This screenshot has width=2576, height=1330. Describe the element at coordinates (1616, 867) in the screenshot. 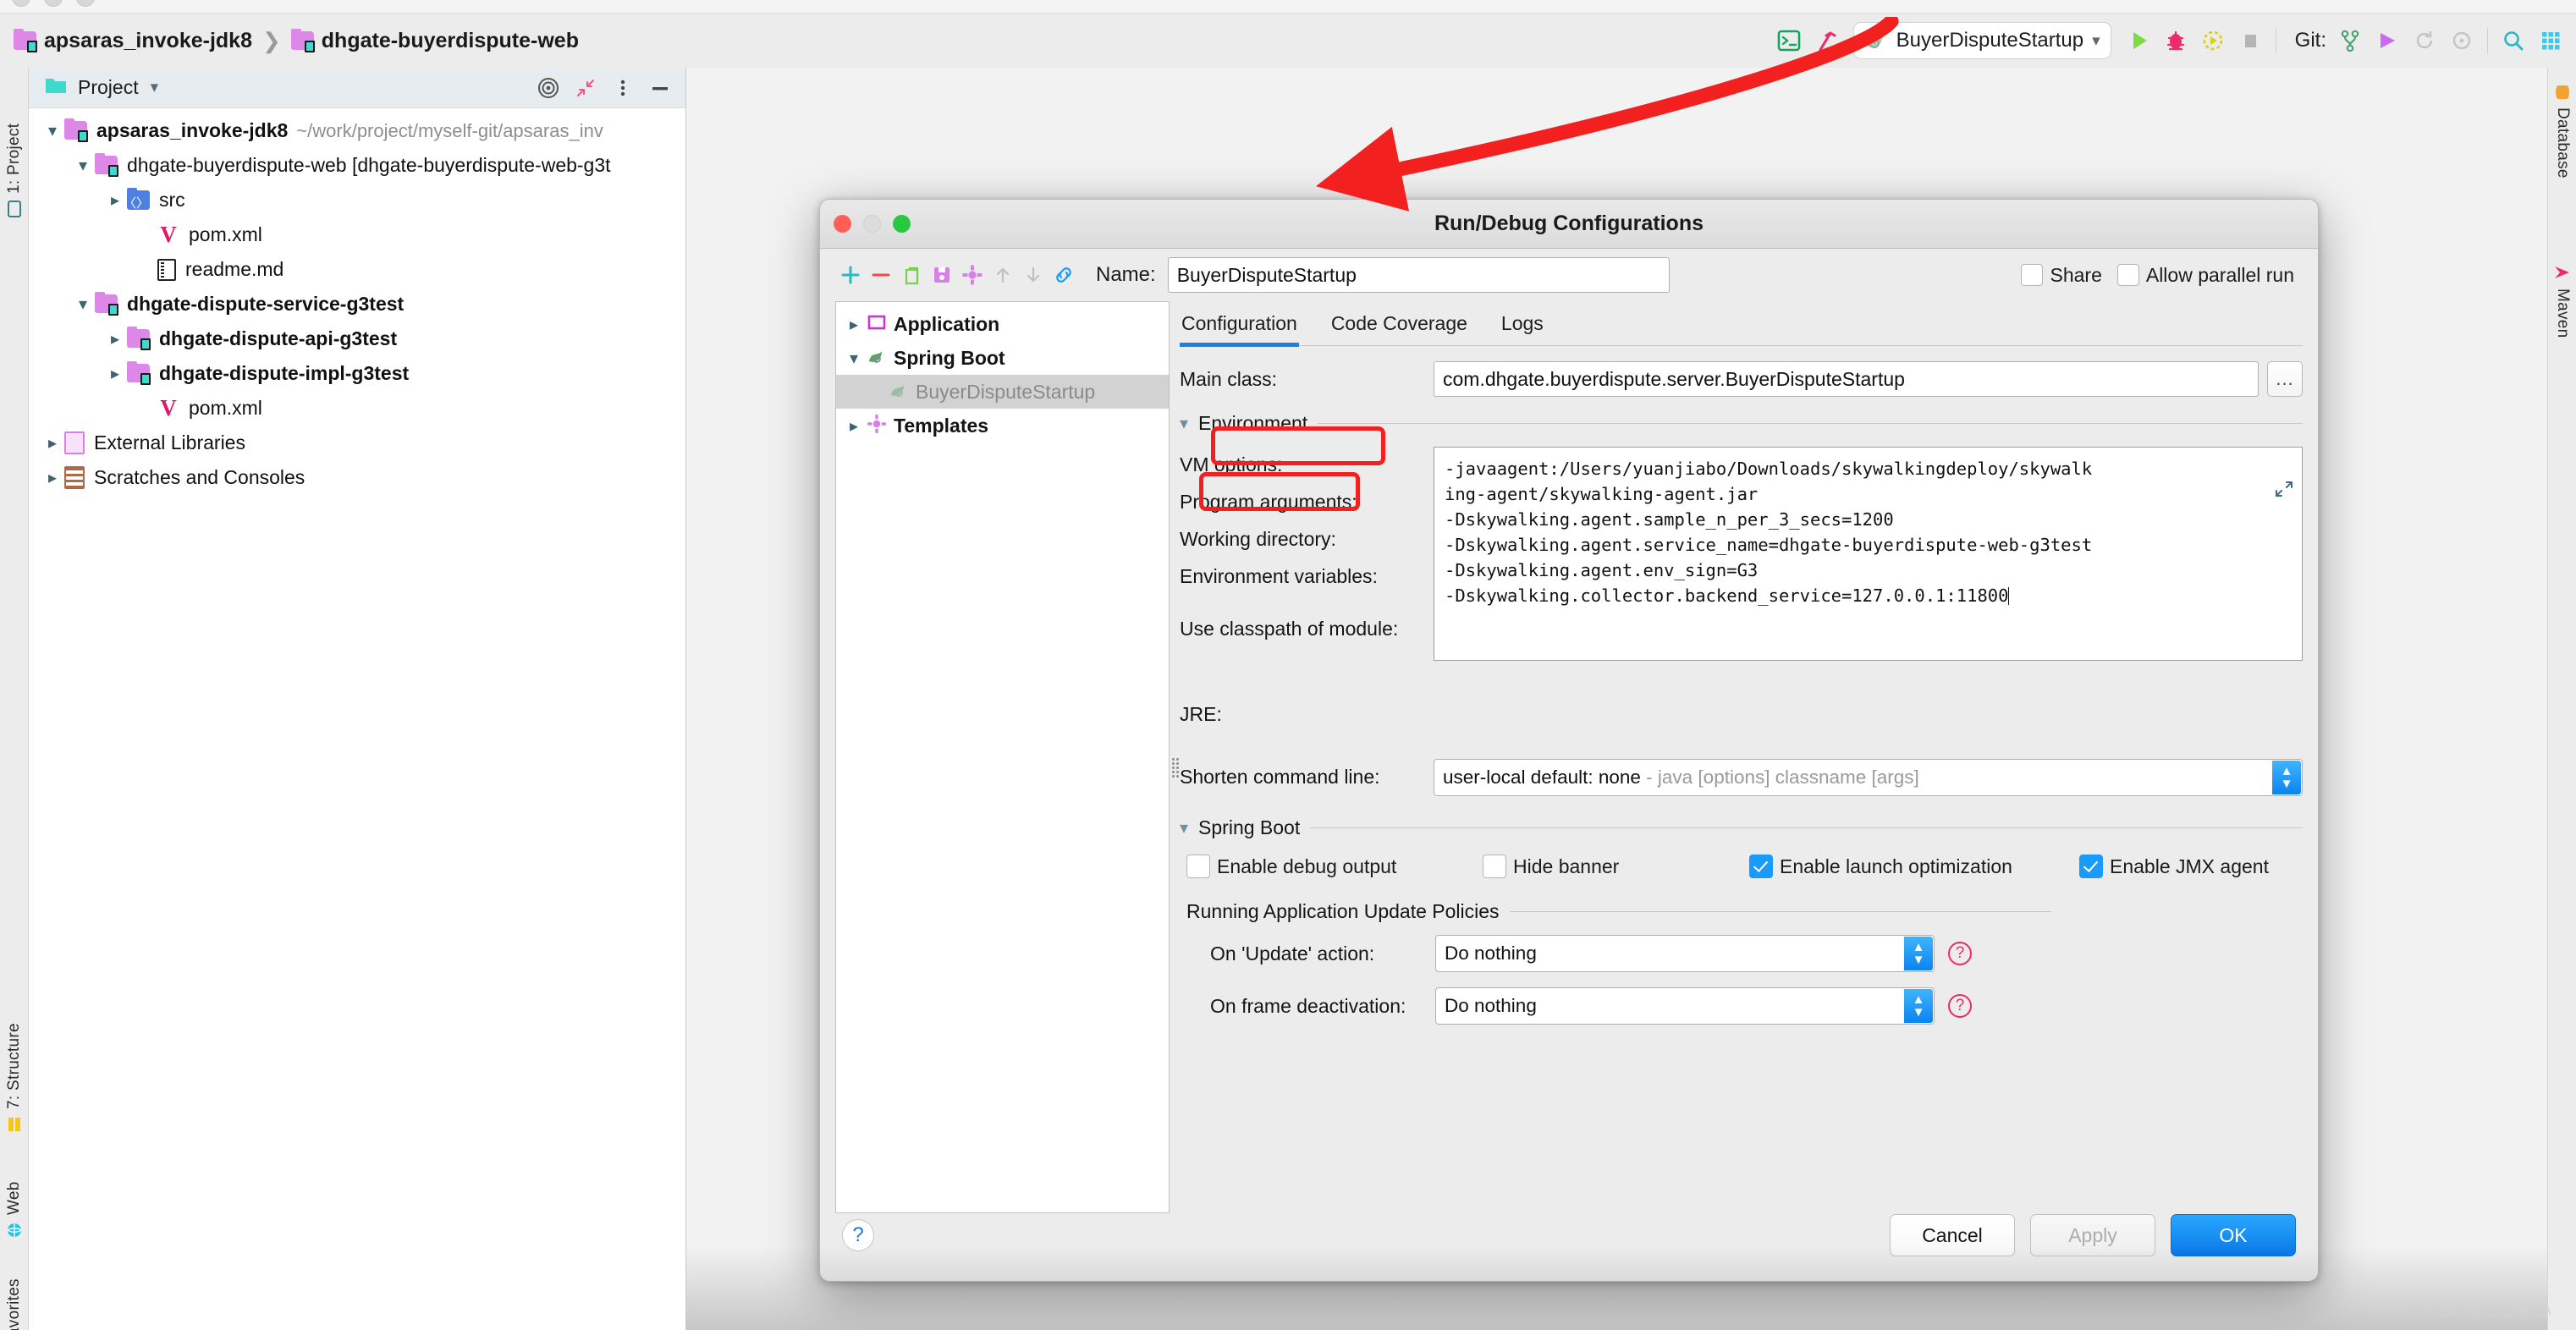

I see `hide-banner-checkbox-wrap: Hide banner` at that location.